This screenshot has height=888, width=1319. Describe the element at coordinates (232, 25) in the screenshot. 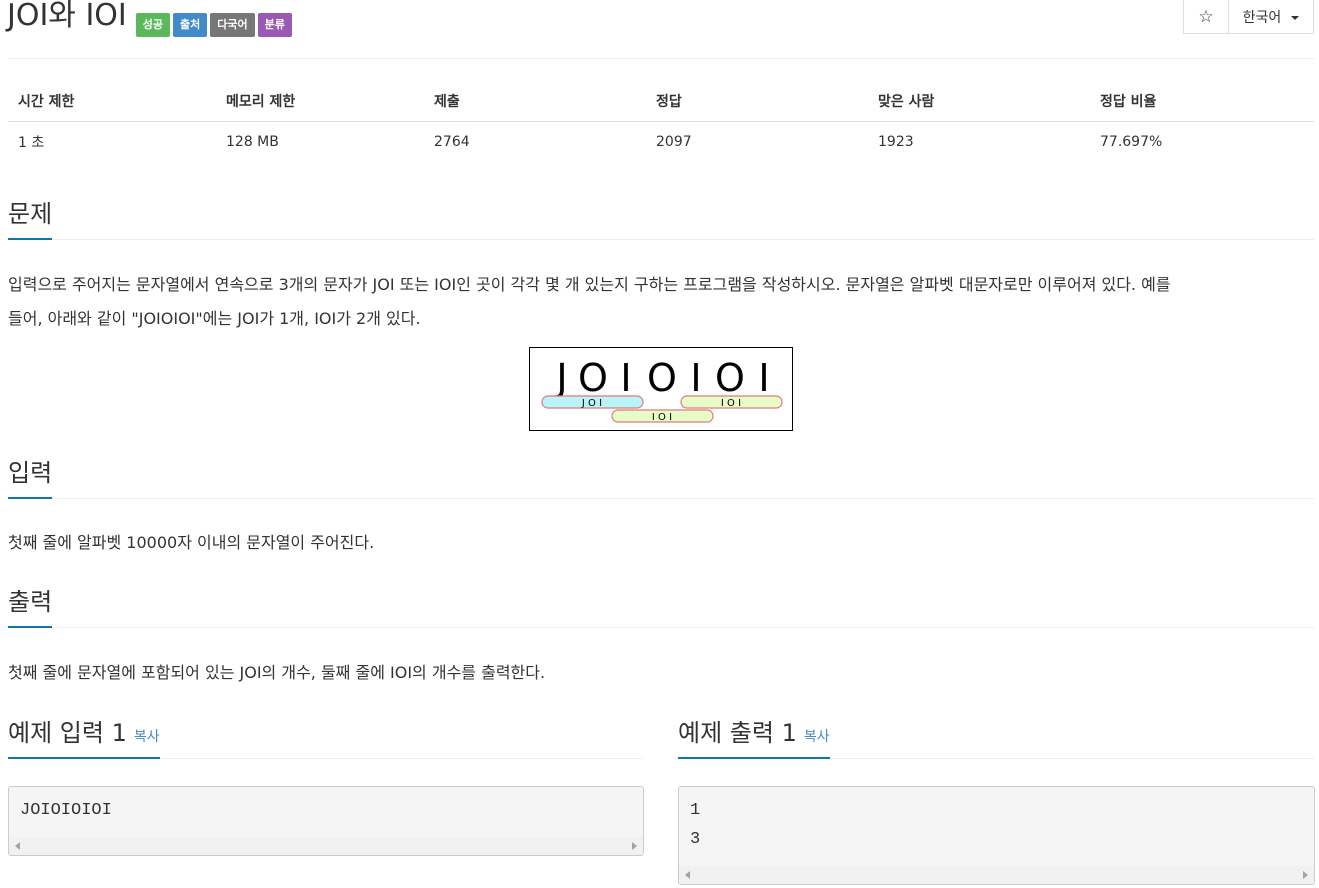

I see `badge-multilang: 다국어` at that location.